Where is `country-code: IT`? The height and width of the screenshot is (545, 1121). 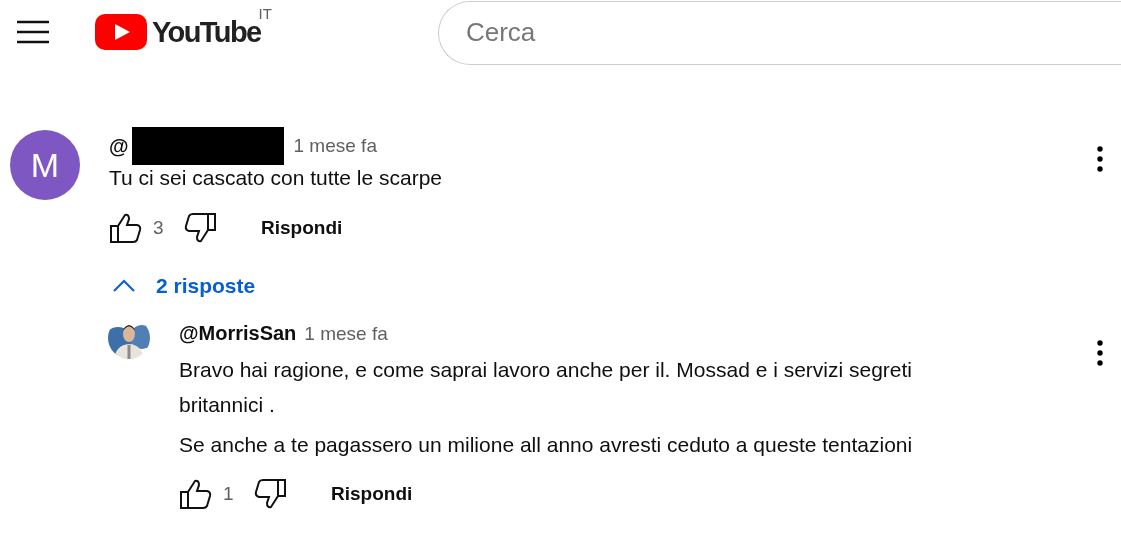 country-code: IT is located at coordinates (265, 13).